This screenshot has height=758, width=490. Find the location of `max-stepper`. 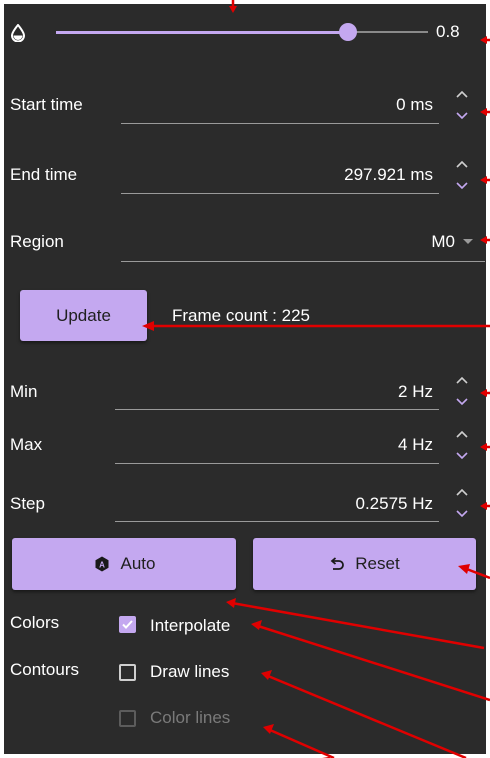

max-stepper is located at coordinates (462, 446).